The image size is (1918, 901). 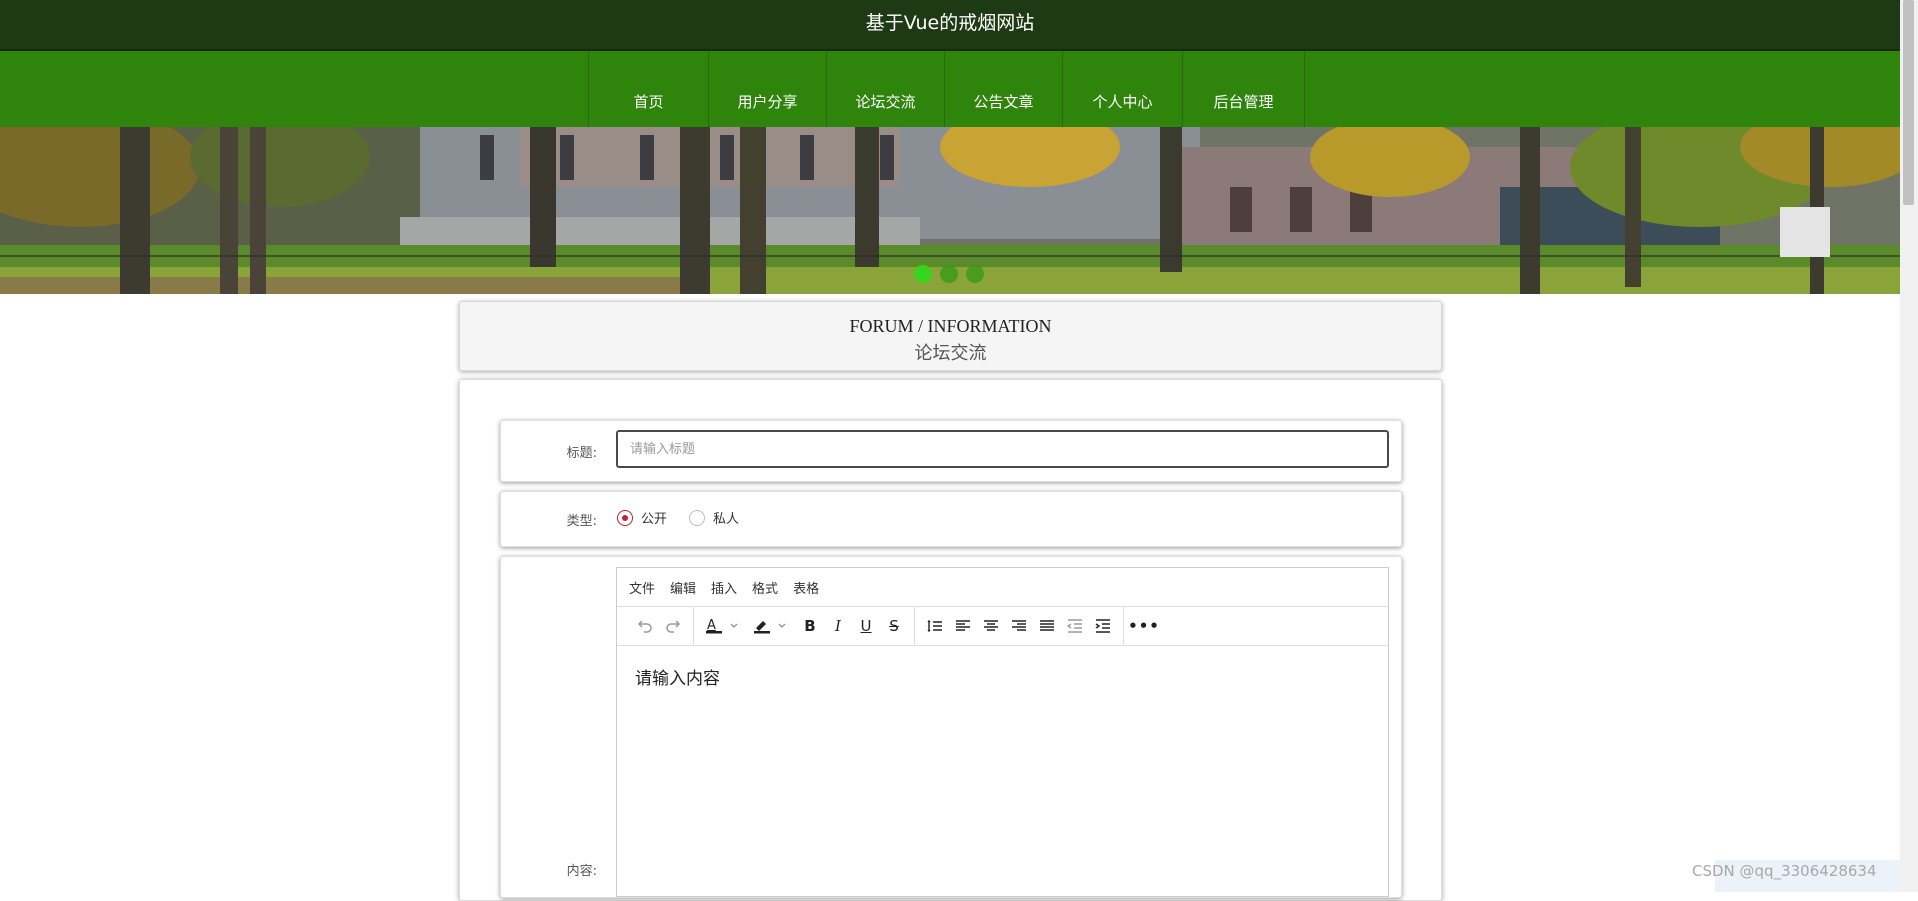 What do you see at coordinates (894, 626) in the screenshot?
I see `strikethrough-icon: S` at bounding box center [894, 626].